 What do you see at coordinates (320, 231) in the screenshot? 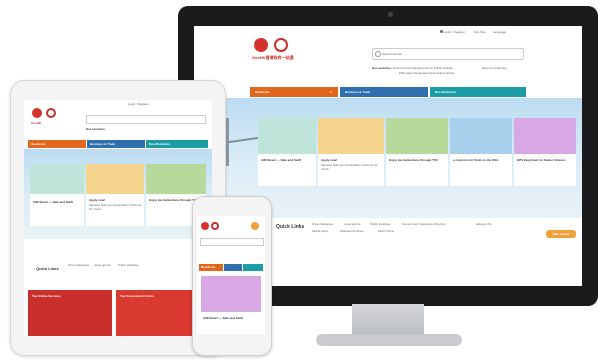
I see `quick-link: Mobile Apps` at bounding box center [320, 231].